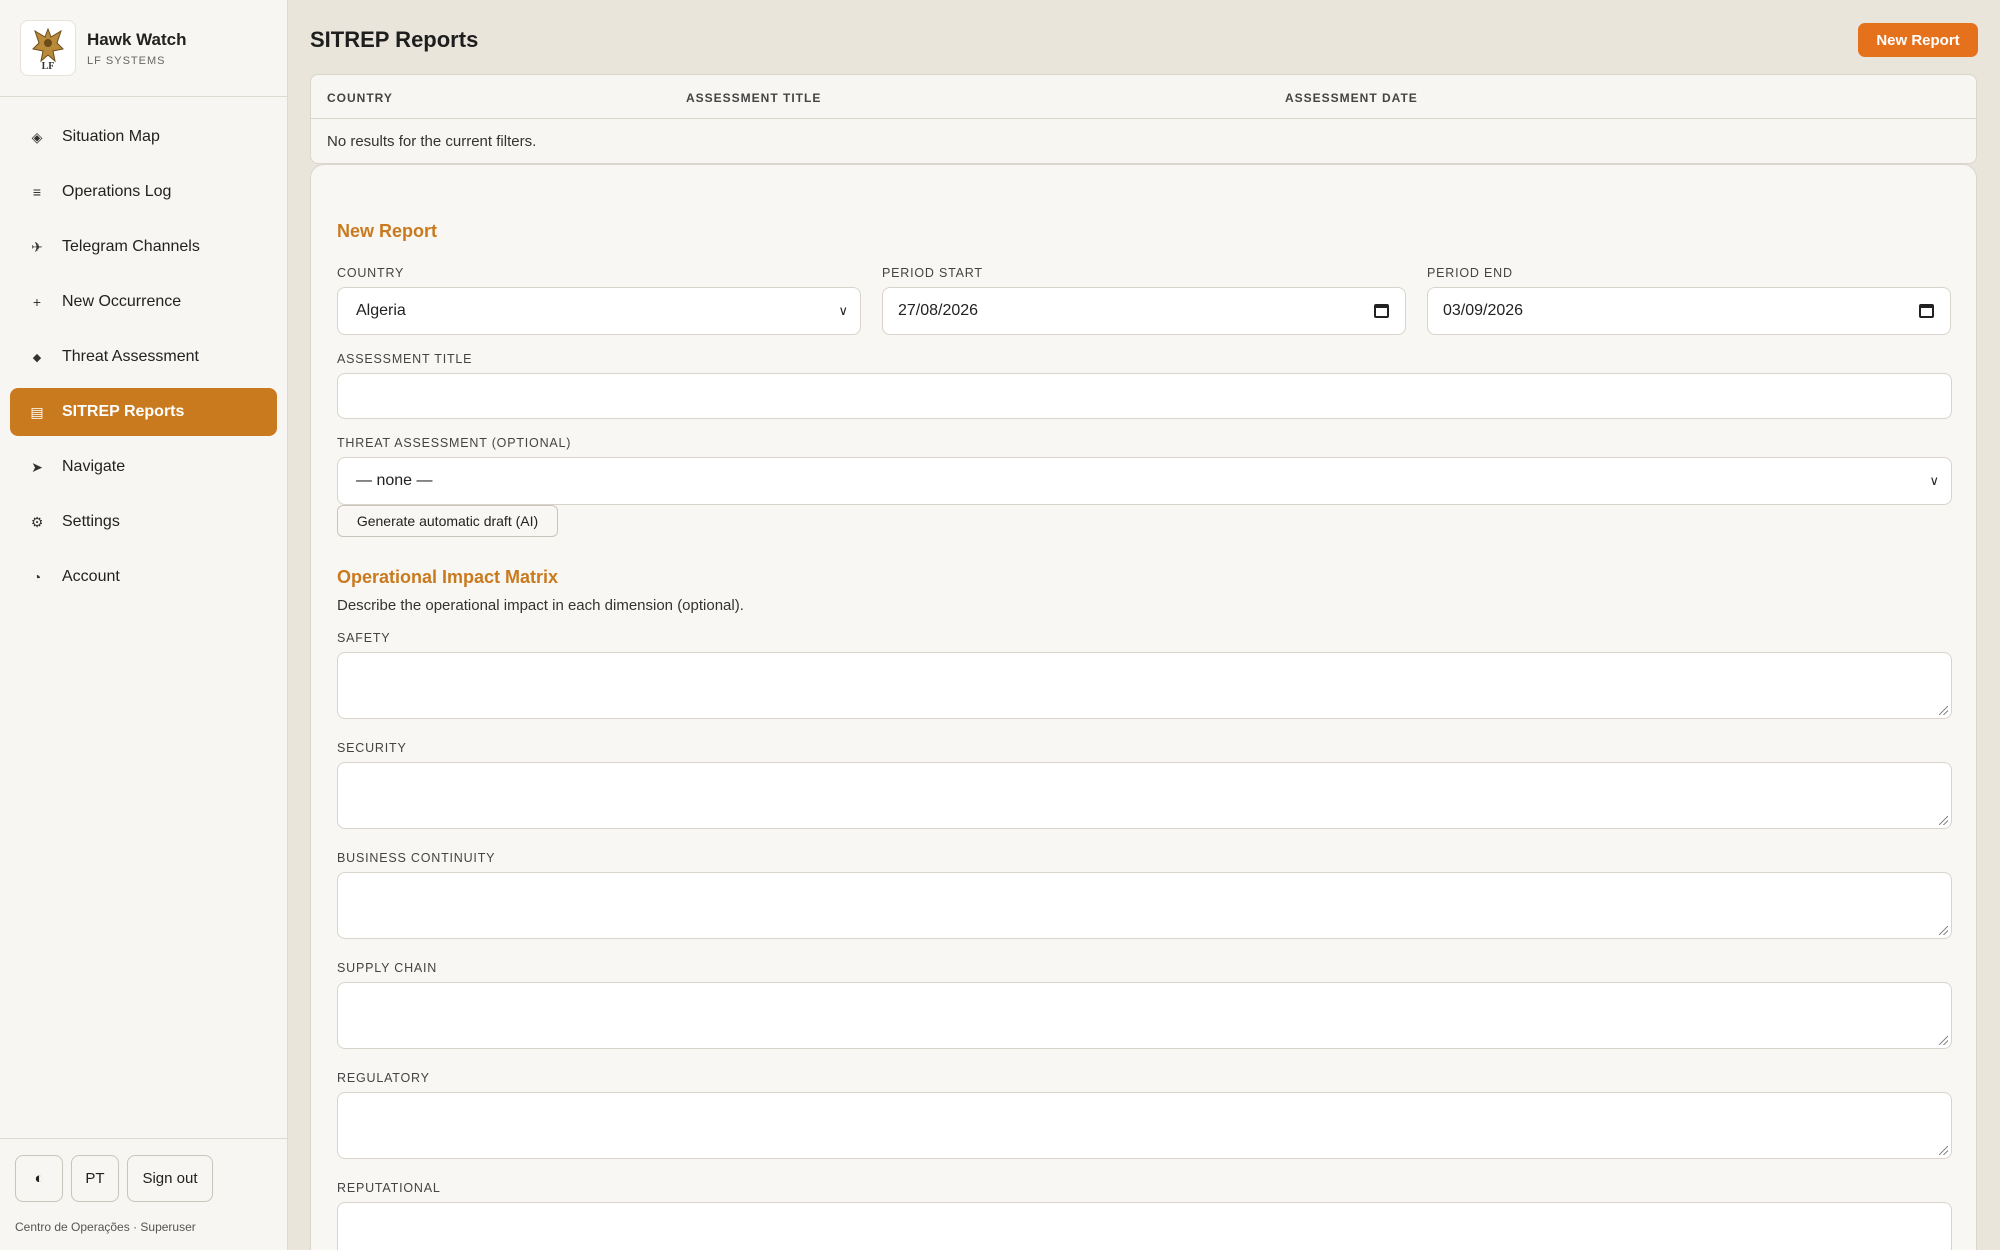 The image size is (2000, 1250). Describe the element at coordinates (37, 192) in the screenshot. I see `list-icon: ≡` at that location.